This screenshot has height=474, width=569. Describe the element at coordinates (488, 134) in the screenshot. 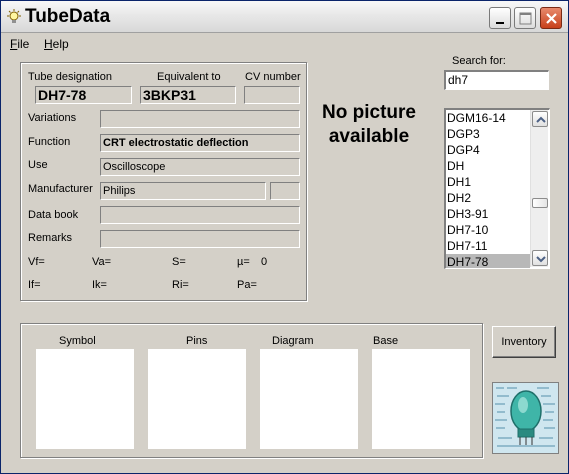

I see `list-item: DGP3` at that location.